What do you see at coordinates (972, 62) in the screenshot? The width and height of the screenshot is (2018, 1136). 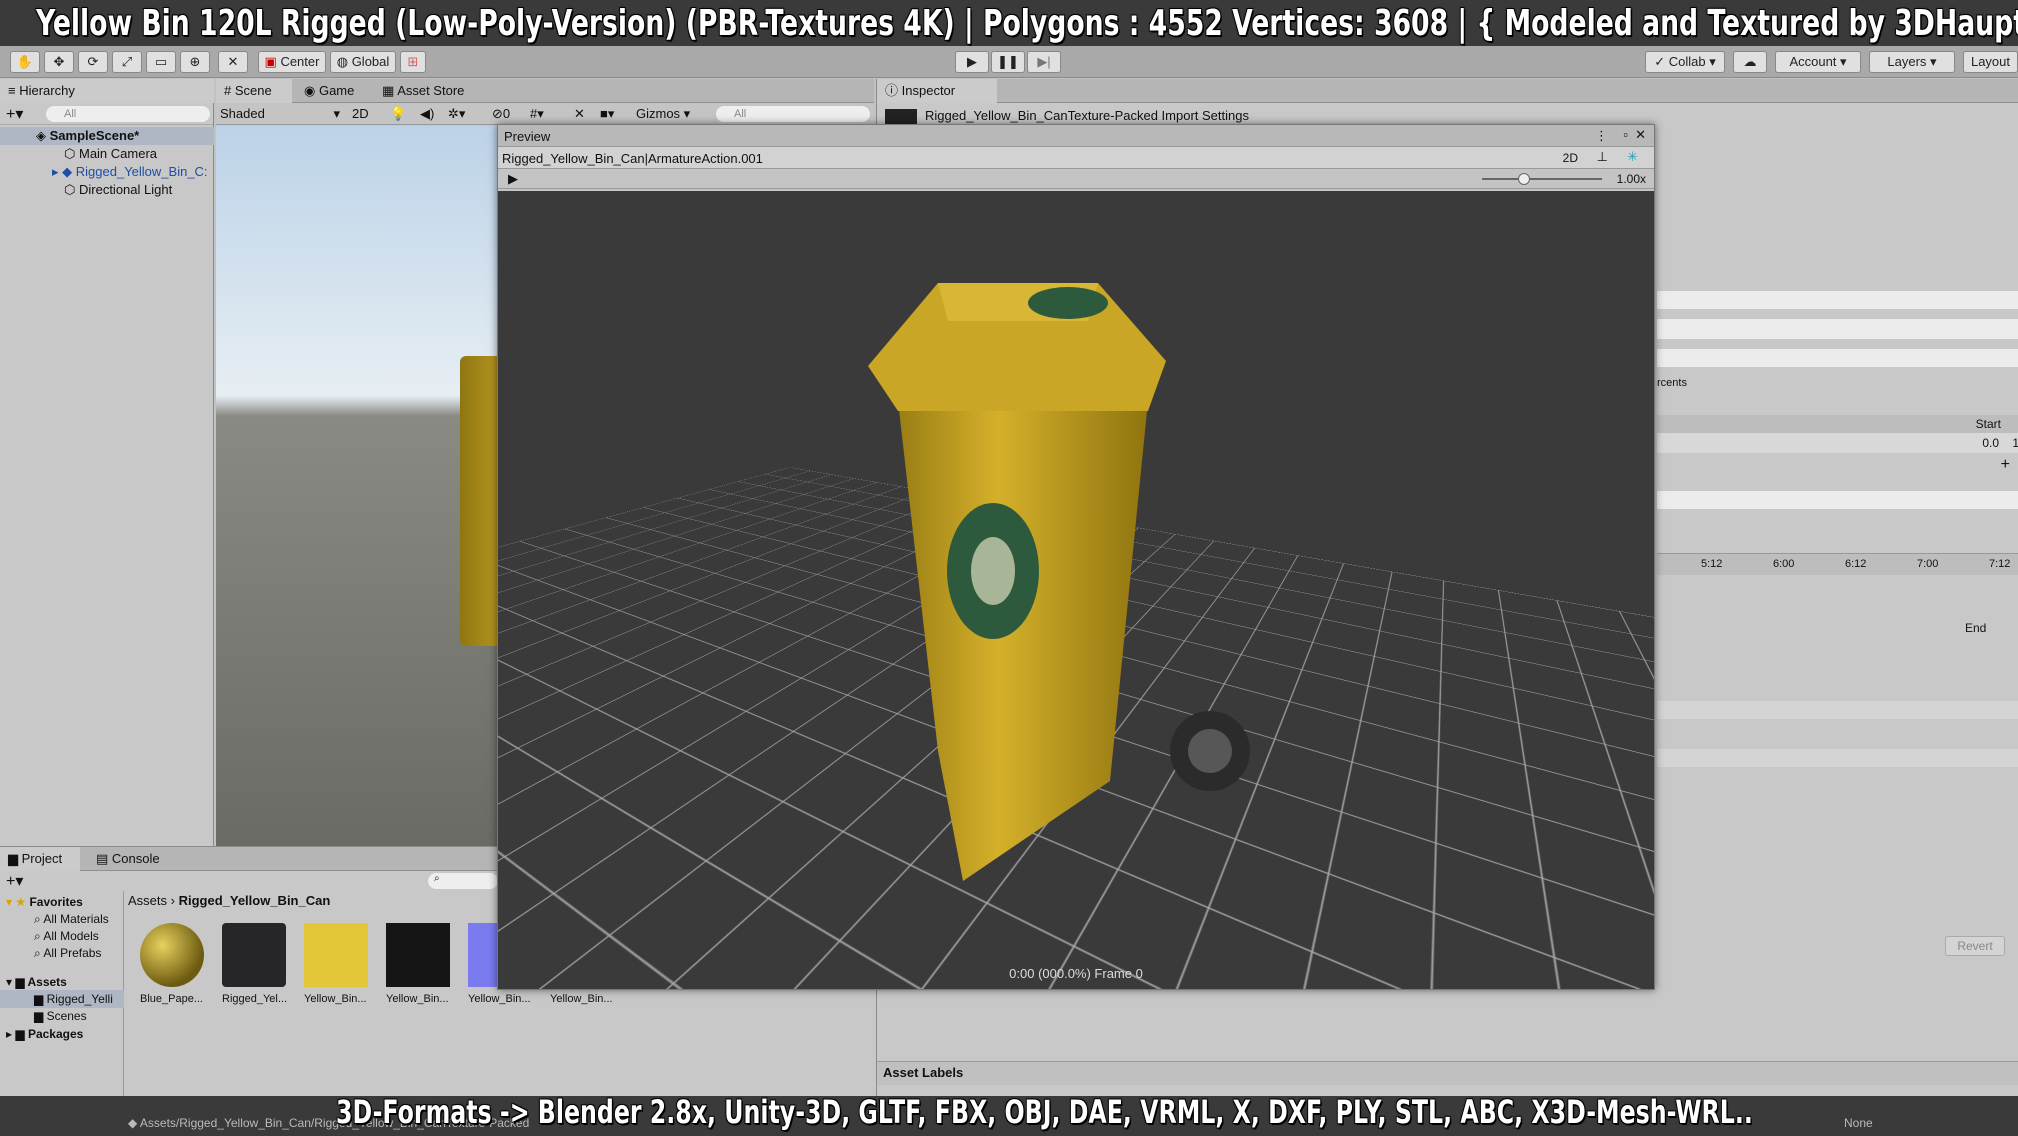 I see `play-button: ▶` at bounding box center [972, 62].